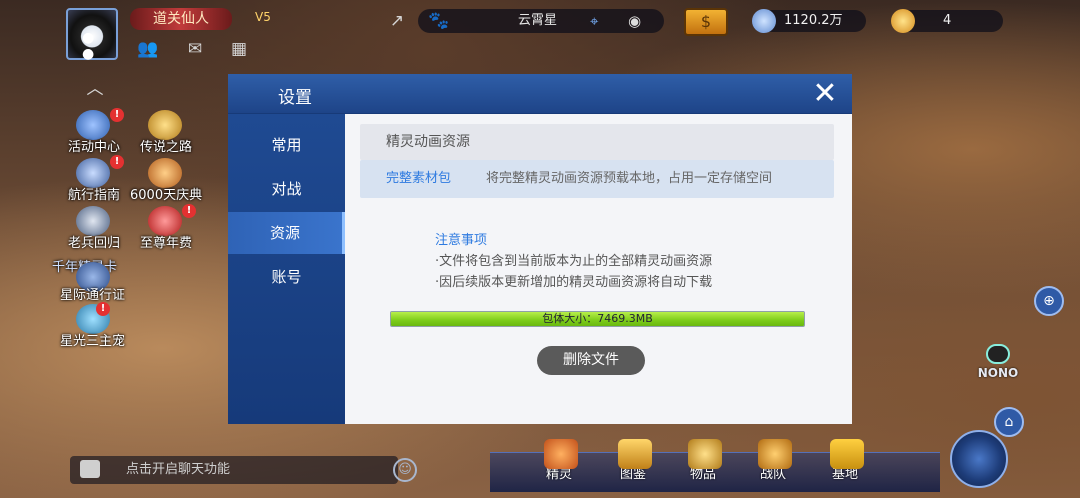 The height and width of the screenshot is (498, 1080). What do you see at coordinates (94, 145) in the screenshot?
I see `menu-activity-center: 活动中心` at bounding box center [94, 145].